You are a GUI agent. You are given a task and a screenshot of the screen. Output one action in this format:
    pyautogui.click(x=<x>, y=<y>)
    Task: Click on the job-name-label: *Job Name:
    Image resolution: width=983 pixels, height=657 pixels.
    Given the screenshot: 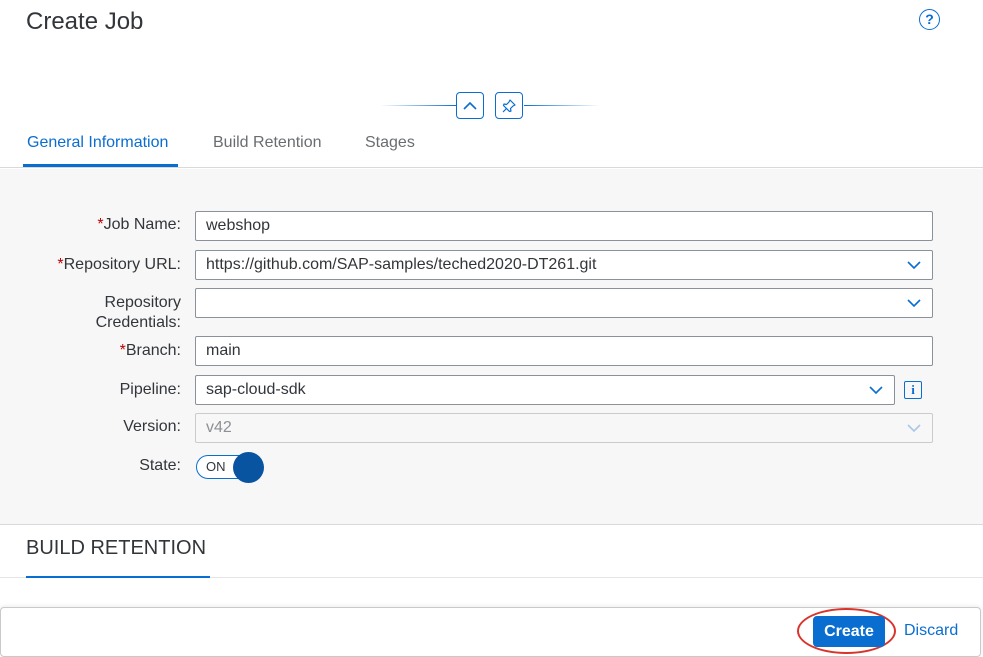 What is the action you would take?
    pyautogui.click(x=139, y=224)
    